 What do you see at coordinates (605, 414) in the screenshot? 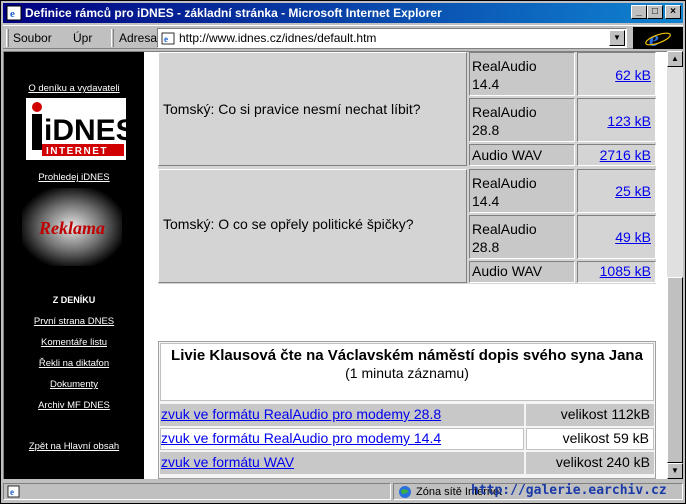
I see `download-size: velikost 112kB` at bounding box center [605, 414].